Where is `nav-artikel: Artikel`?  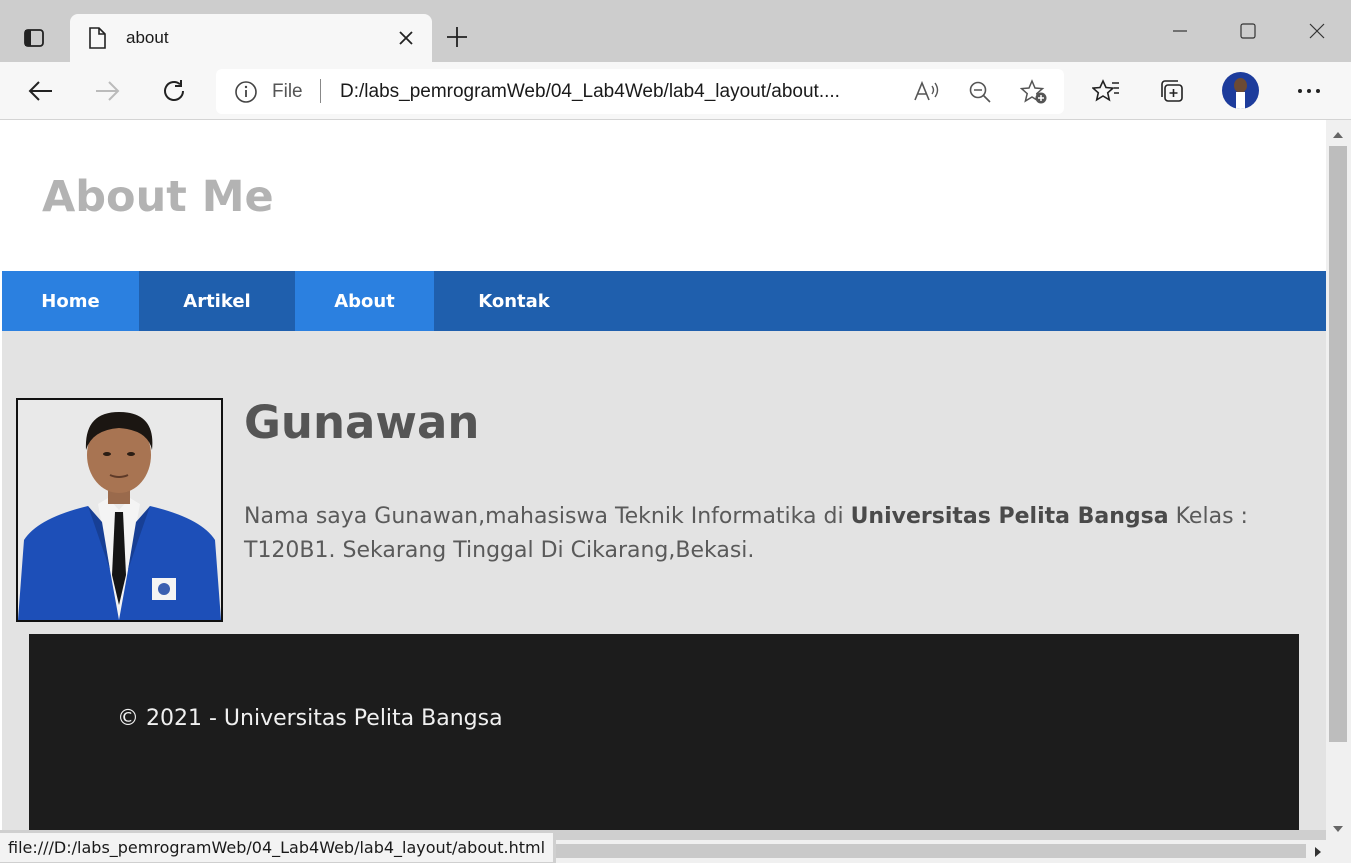 nav-artikel: Artikel is located at coordinates (217, 301).